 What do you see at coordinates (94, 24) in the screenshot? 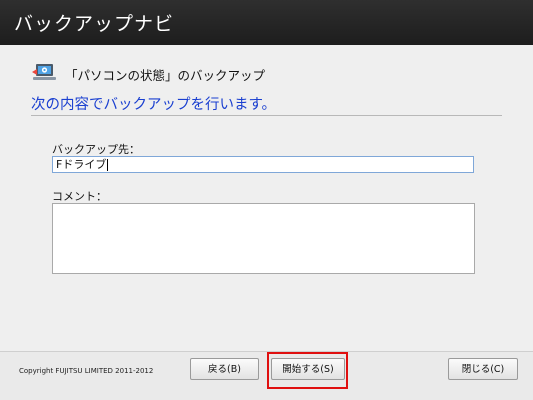
I see `window-title: バックアップナビ` at bounding box center [94, 24].